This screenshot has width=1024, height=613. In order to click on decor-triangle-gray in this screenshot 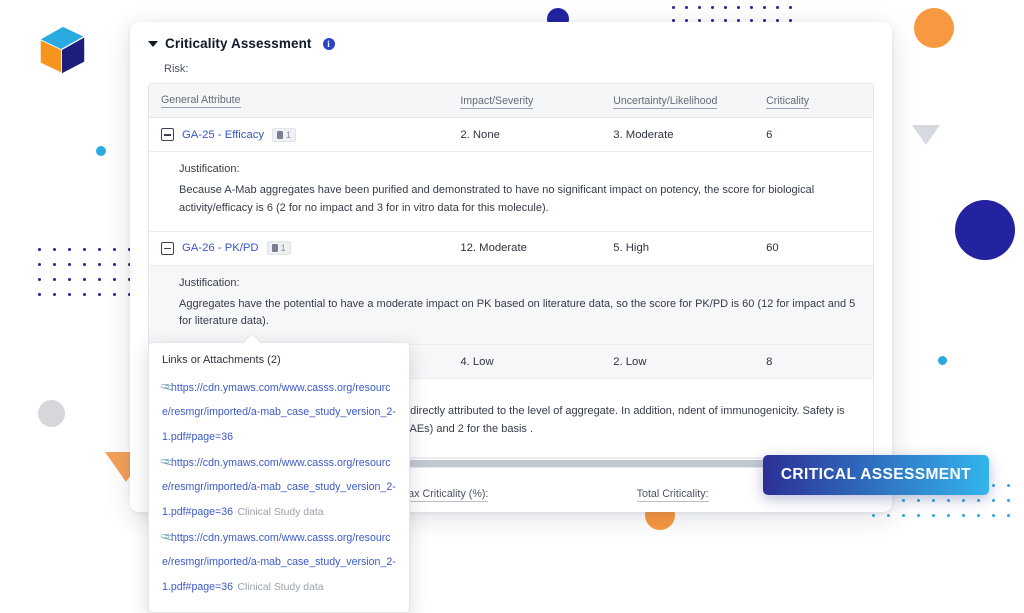, I will do `click(926, 135)`.